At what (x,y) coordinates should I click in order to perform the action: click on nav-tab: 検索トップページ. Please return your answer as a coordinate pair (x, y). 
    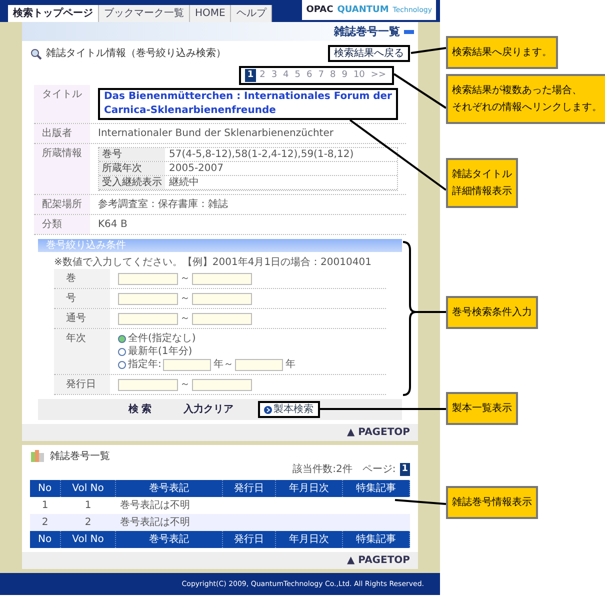
    Looking at the image, I should click on (53, 13).